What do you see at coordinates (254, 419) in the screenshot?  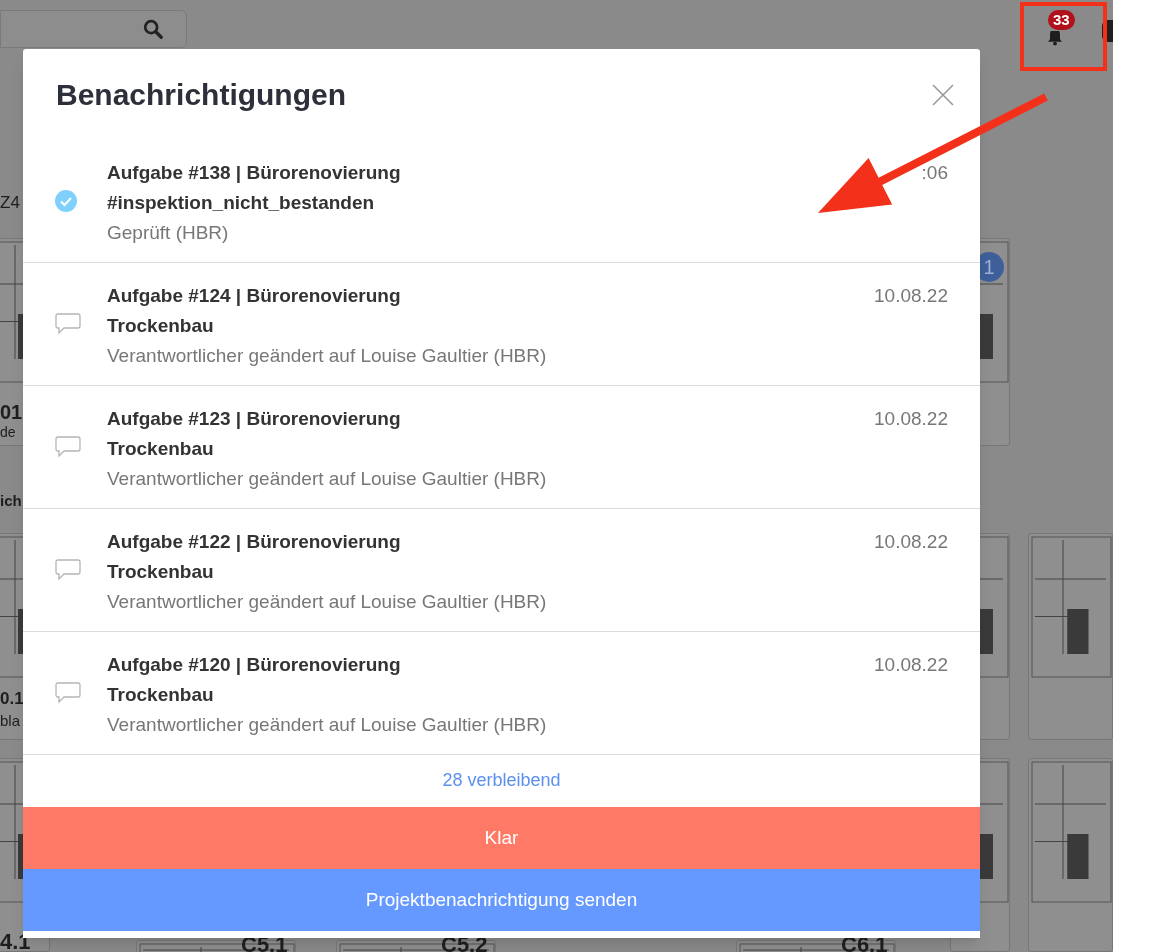 I see `notification-title: Aufgabe #123 | Bürorenovierung` at bounding box center [254, 419].